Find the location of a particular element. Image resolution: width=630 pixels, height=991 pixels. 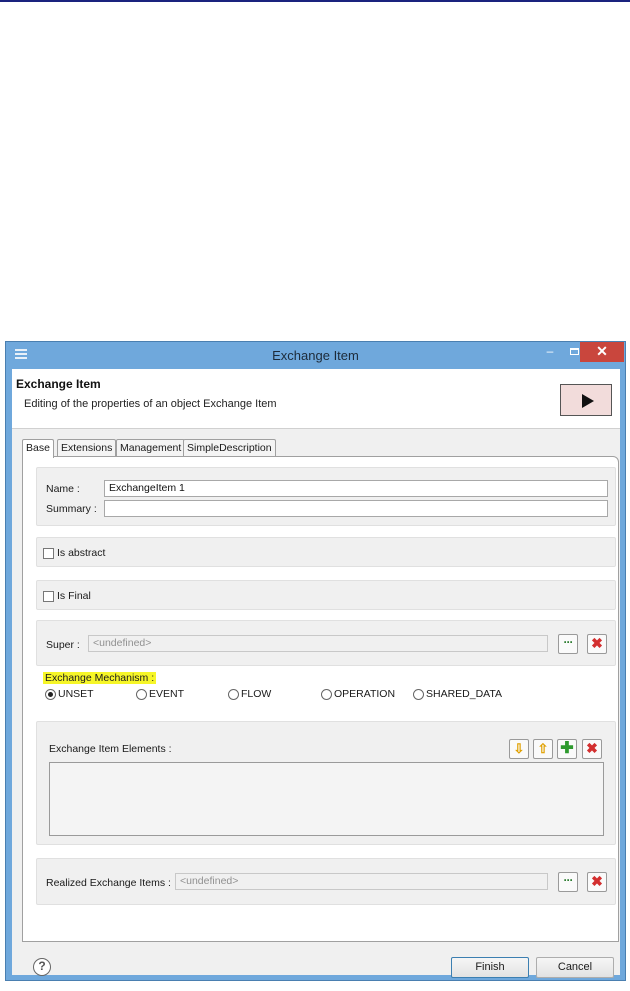

radio-shared-data is located at coordinates (418, 694).